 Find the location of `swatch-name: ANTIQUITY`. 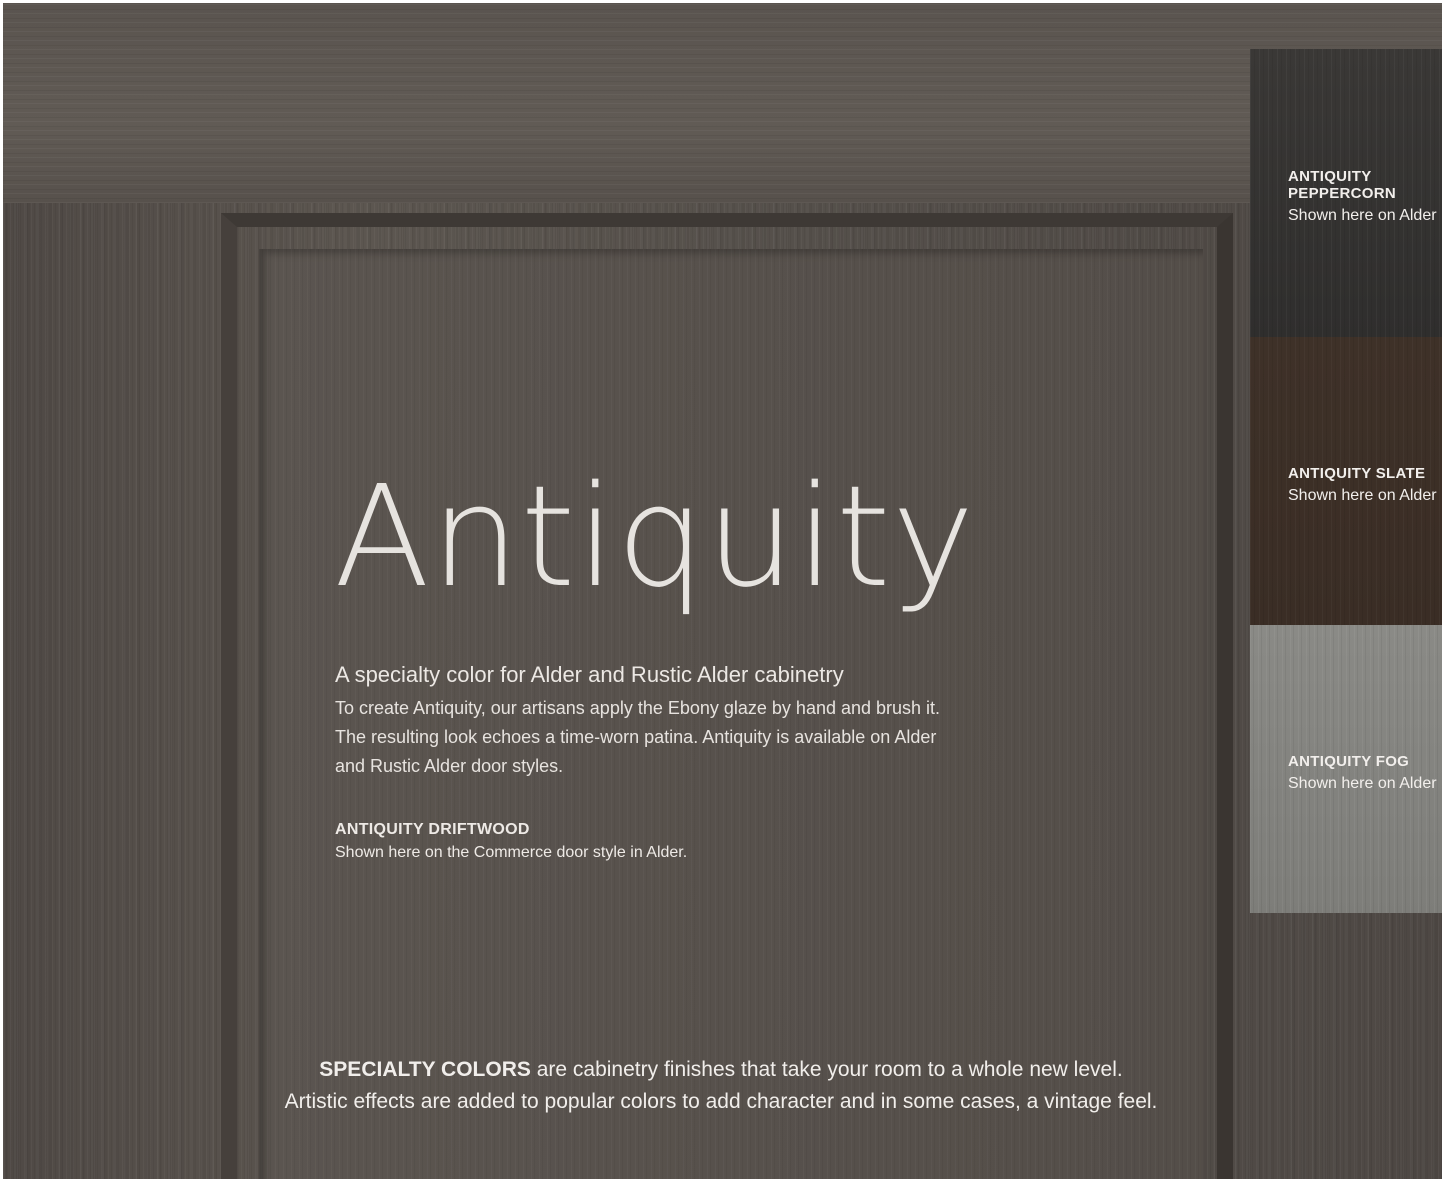

swatch-name: ANTIQUITY is located at coordinates (1330, 176).